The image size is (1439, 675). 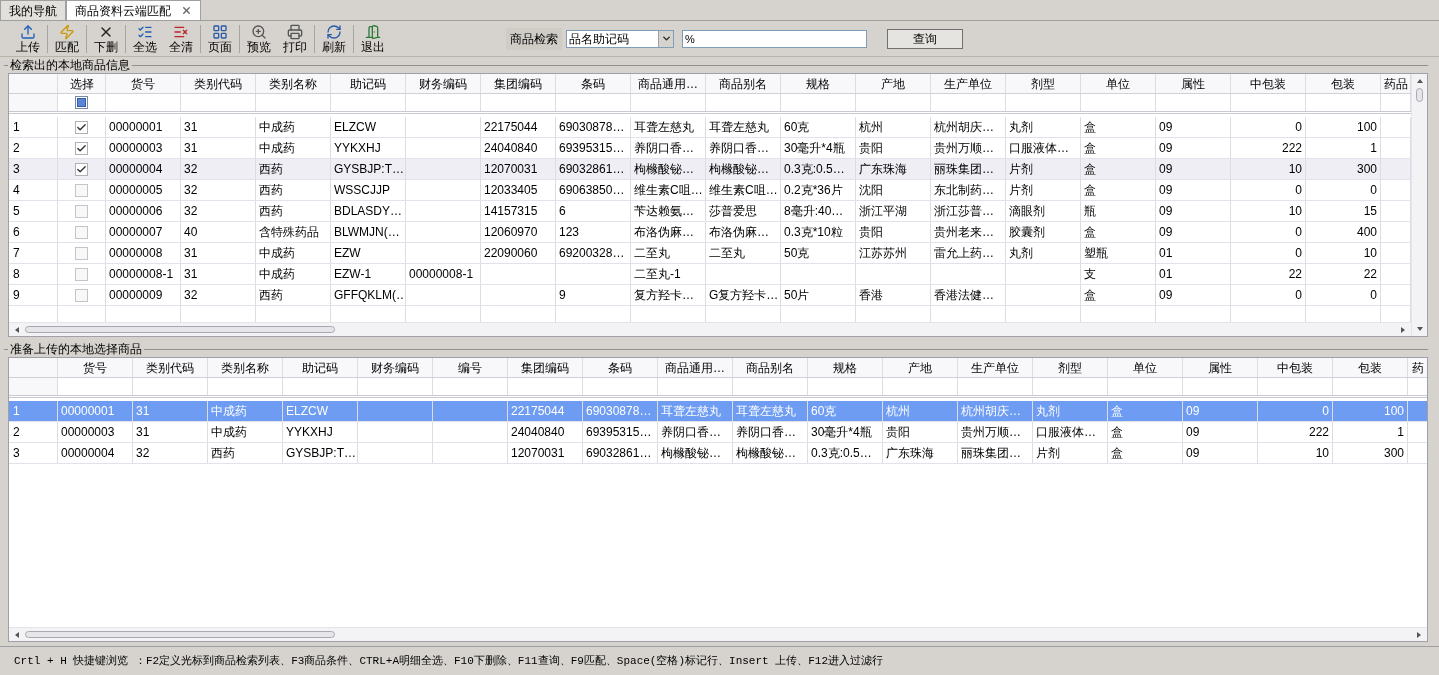 I want to click on select-all-checkbox, so click(x=81, y=102).